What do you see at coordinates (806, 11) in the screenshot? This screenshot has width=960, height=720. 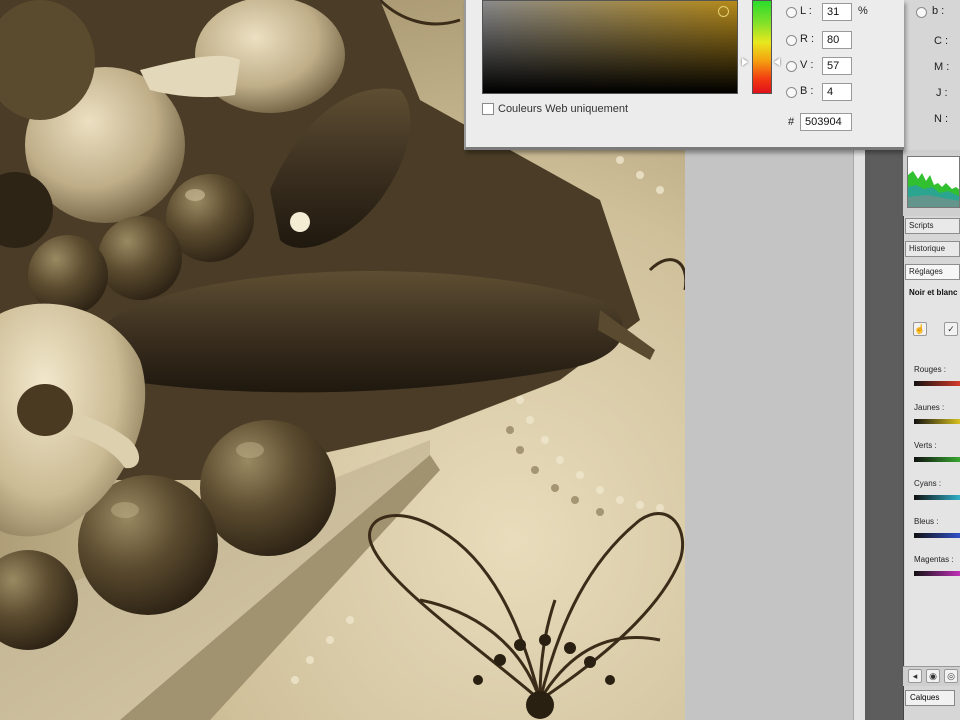 I see `label-l: L :` at bounding box center [806, 11].